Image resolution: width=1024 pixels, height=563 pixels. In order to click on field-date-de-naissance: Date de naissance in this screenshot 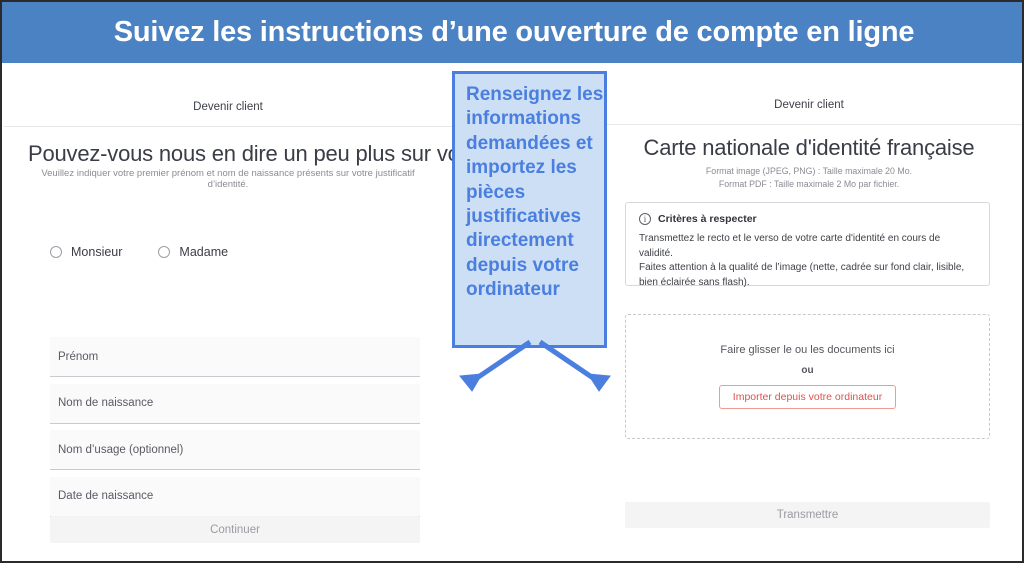, I will do `click(235, 496)`.